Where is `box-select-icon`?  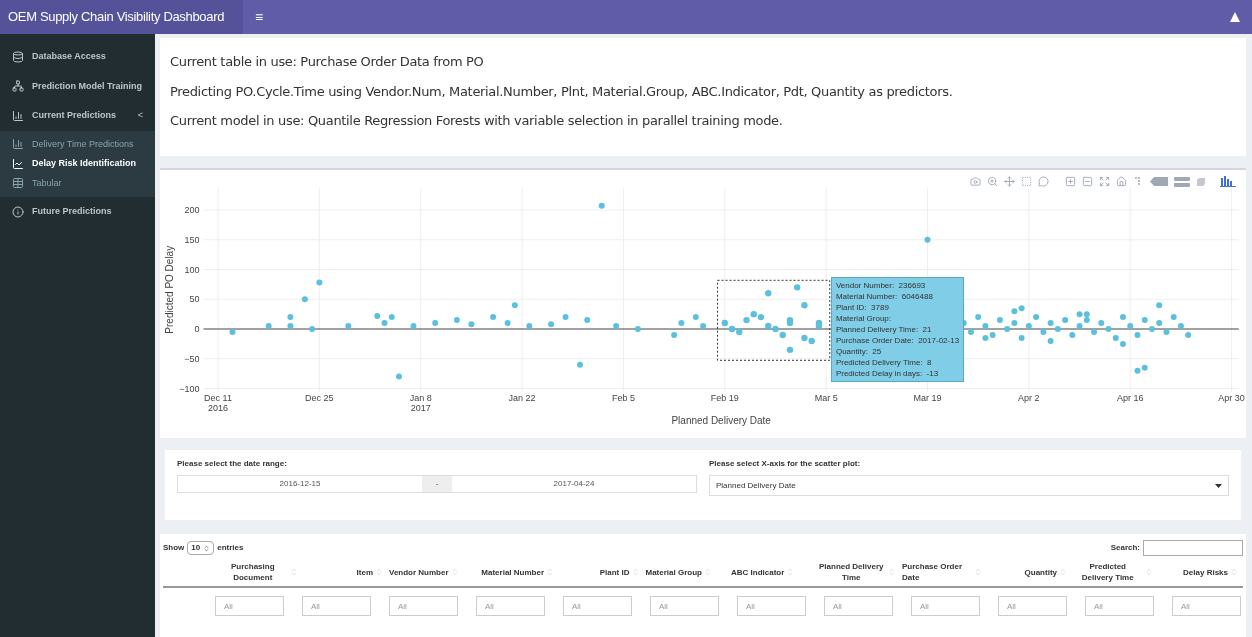 box-select-icon is located at coordinates (1026, 181).